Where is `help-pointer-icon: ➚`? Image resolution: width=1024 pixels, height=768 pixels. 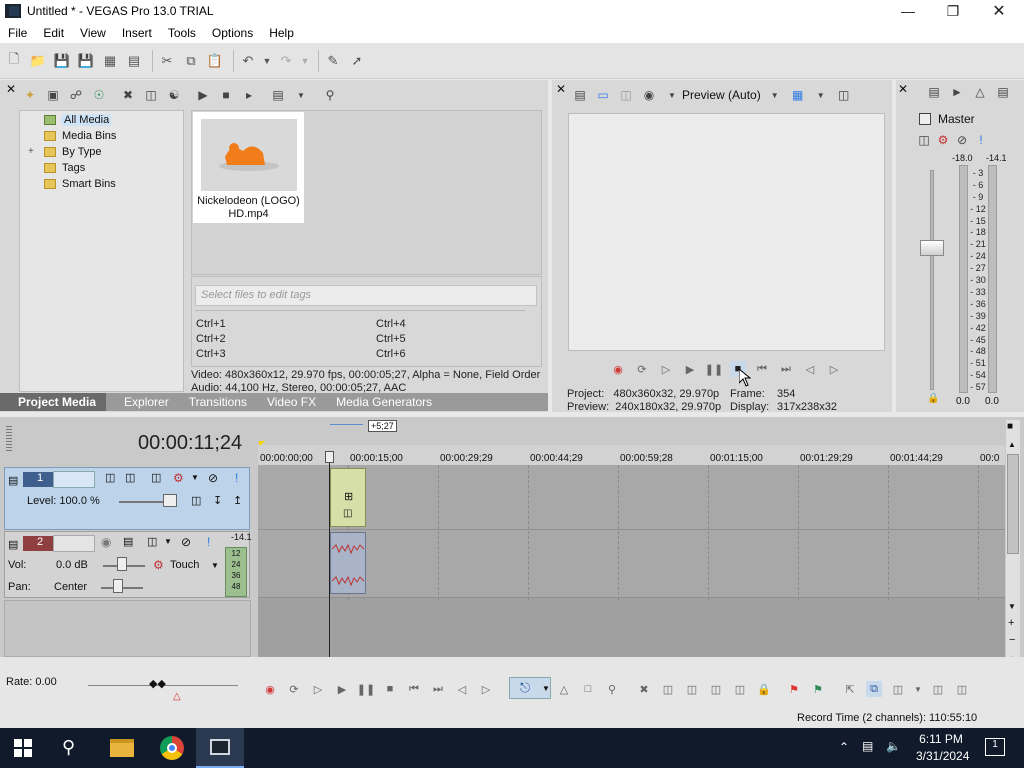 help-pointer-icon: ➚ is located at coordinates (357, 61).